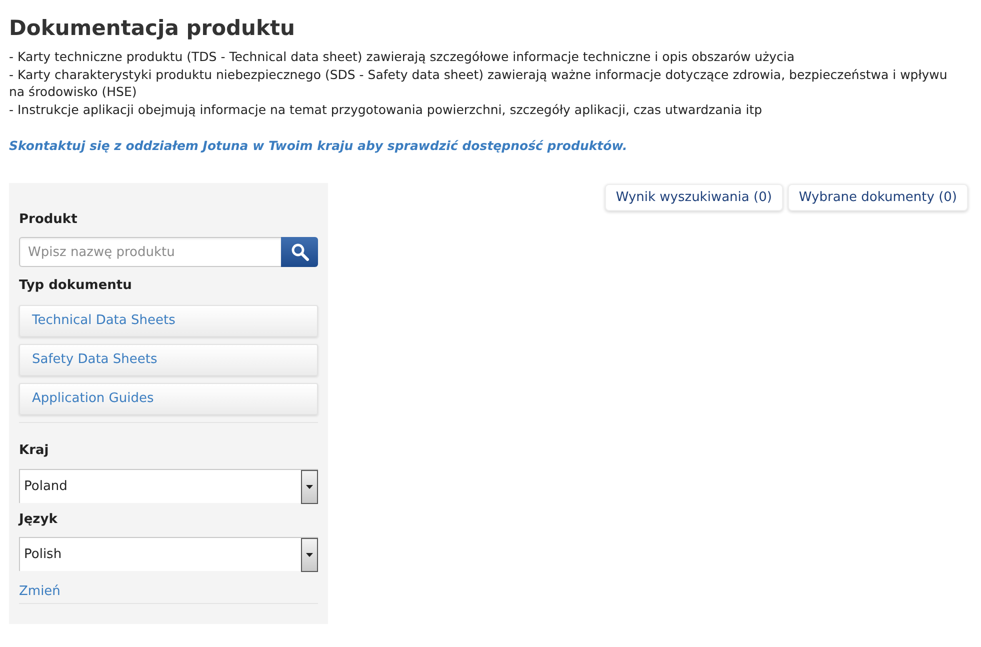 The width and height of the screenshot is (981, 647). I want to click on description-line: - Karty techniczne produktu (TDS - Technical data sheet) zawierają szczegółowe informacje techniczne i opis obszarów użycia, so click(402, 57).